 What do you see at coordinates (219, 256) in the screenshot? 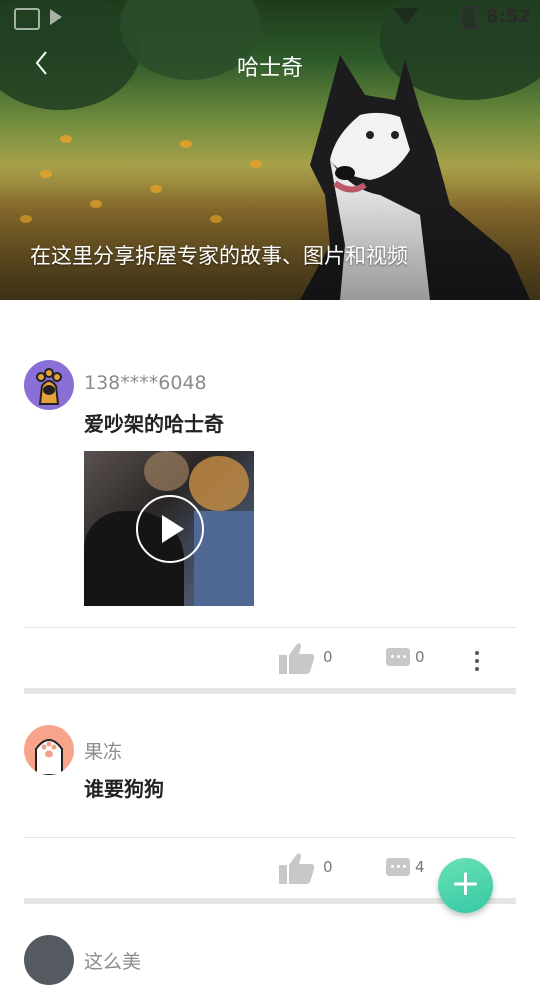
I see `banner-caption: 在这里分享拆屋专家的故事、图片和视频` at bounding box center [219, 256].